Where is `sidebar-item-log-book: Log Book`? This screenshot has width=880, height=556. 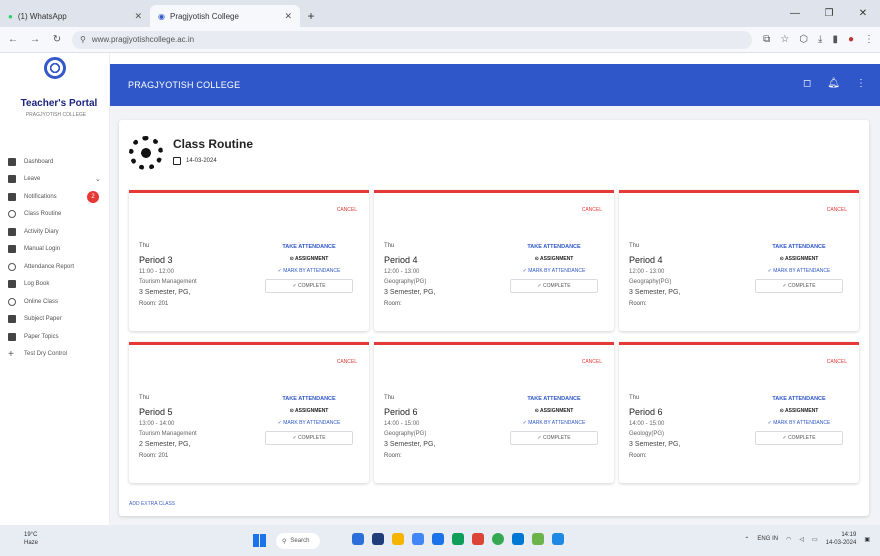 sidebar-item-log-book: Log Book is located at coordinates (55, 285).